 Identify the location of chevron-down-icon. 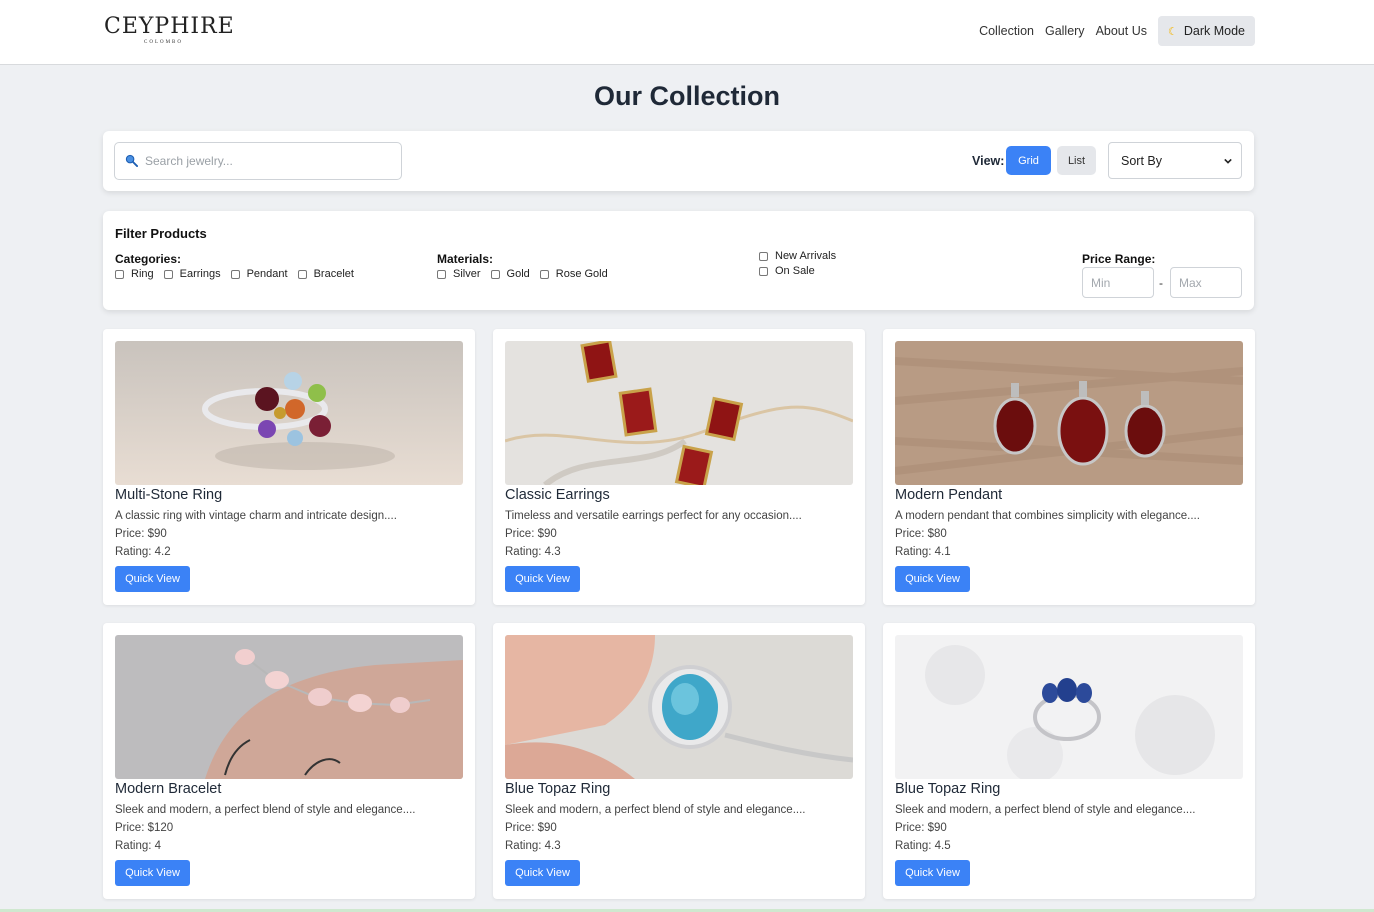
(1228, 161).